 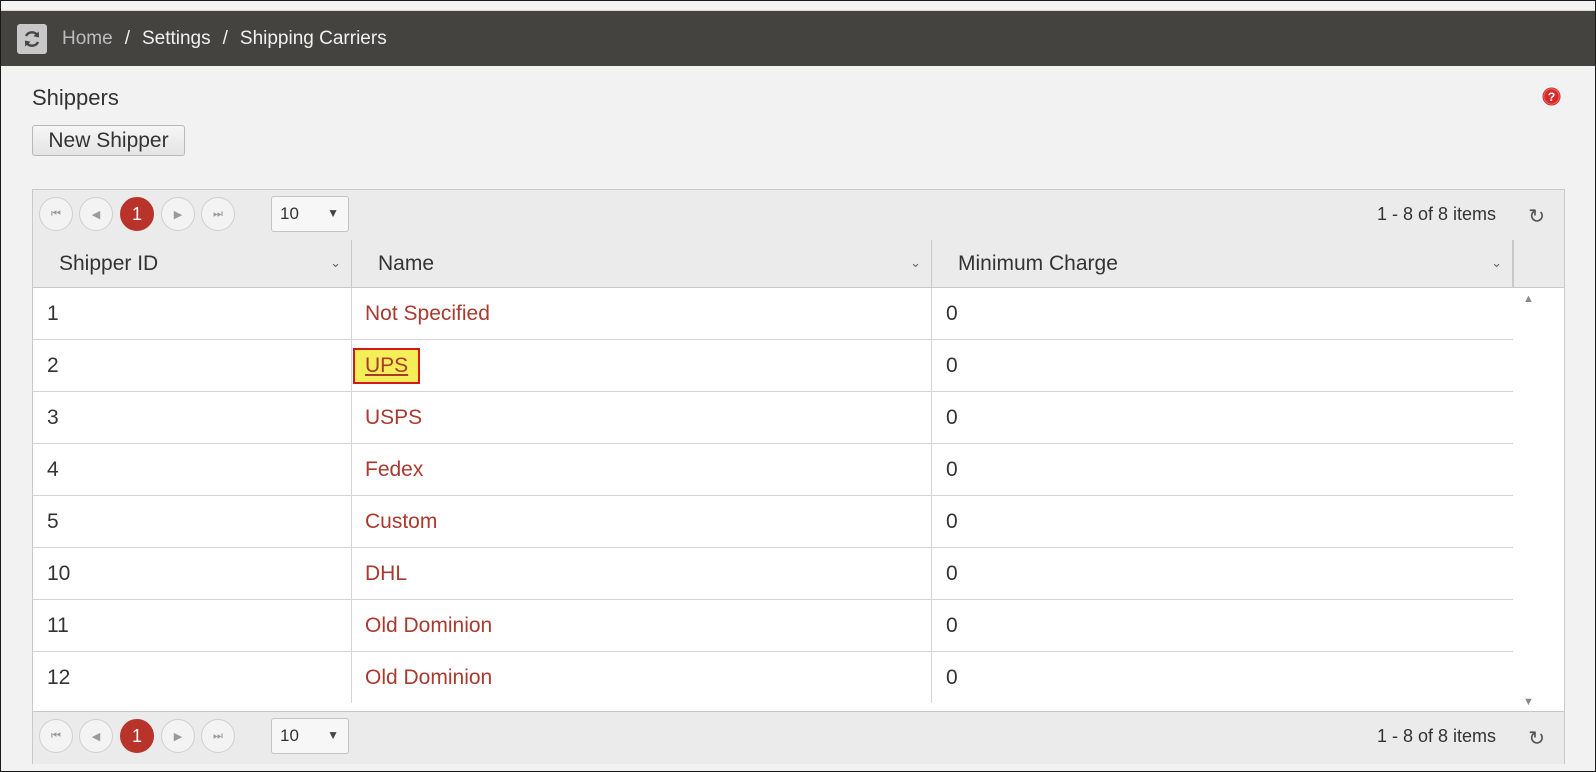 I want to click on column-label: Name, so click(x=406, y=263).